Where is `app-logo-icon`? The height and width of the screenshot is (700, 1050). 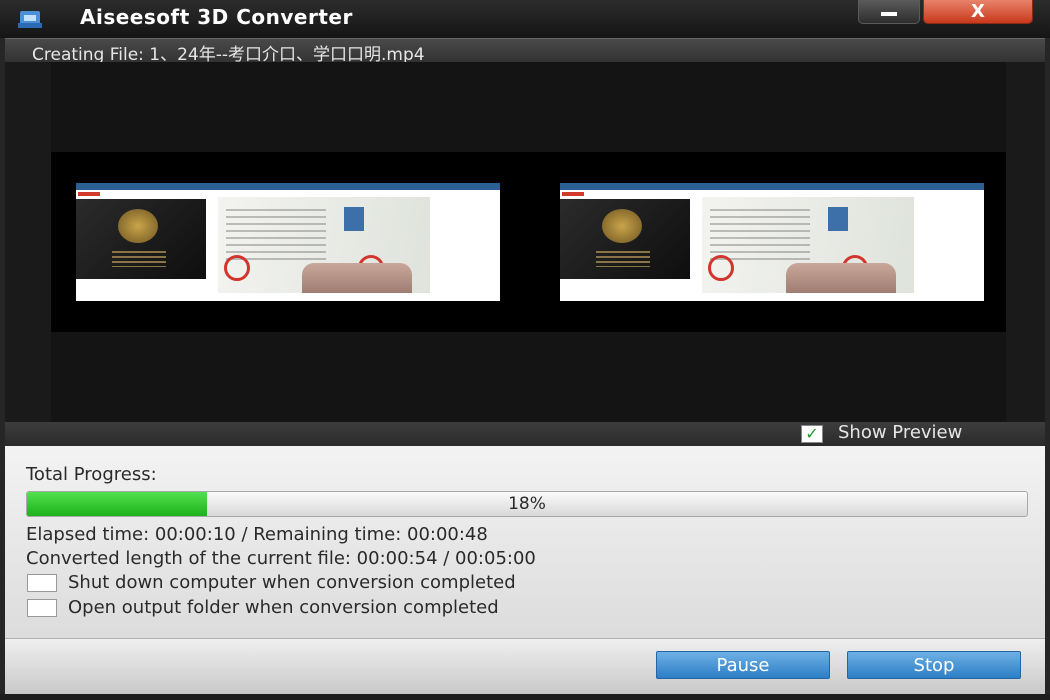 app-logo-icon is located at coordinates (30, 19).